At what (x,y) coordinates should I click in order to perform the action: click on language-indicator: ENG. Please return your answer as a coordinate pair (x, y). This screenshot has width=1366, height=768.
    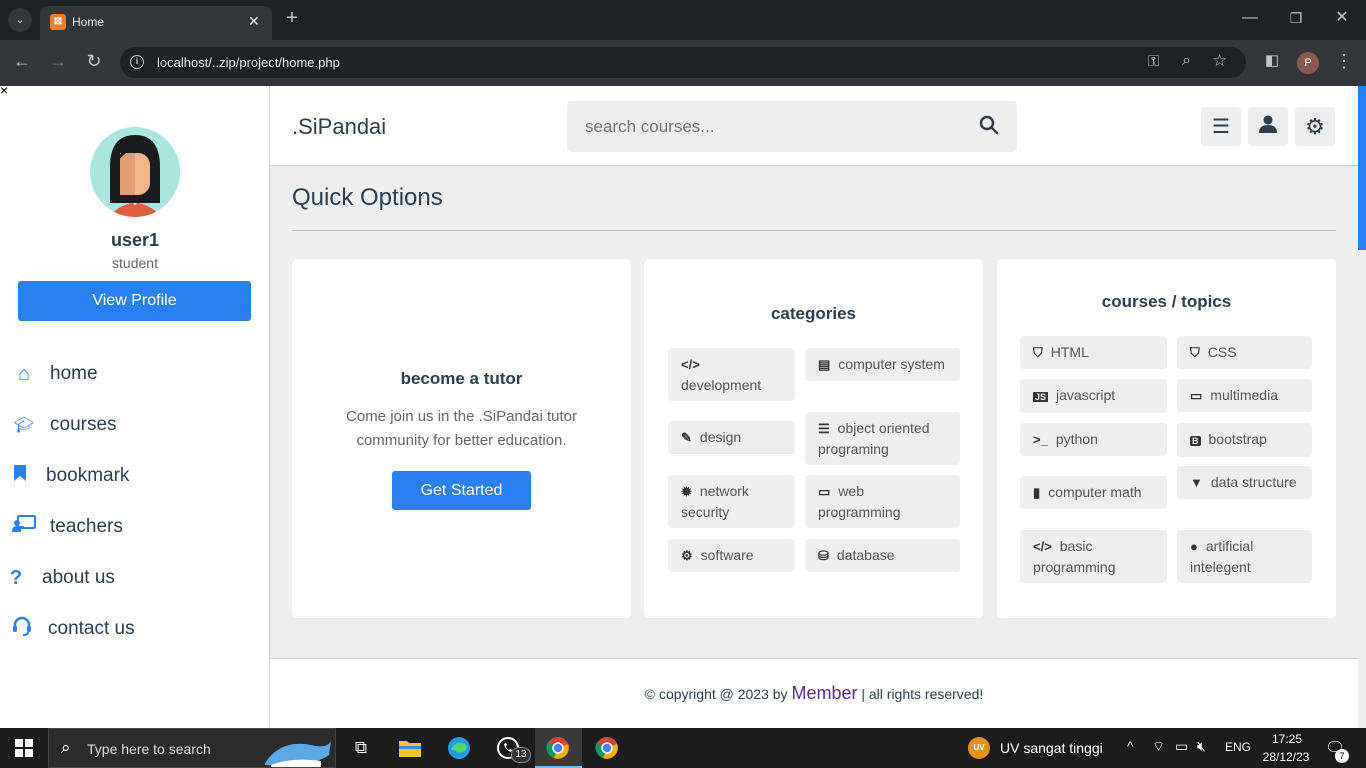
    Looking at the image, I should click on (1238, 747).